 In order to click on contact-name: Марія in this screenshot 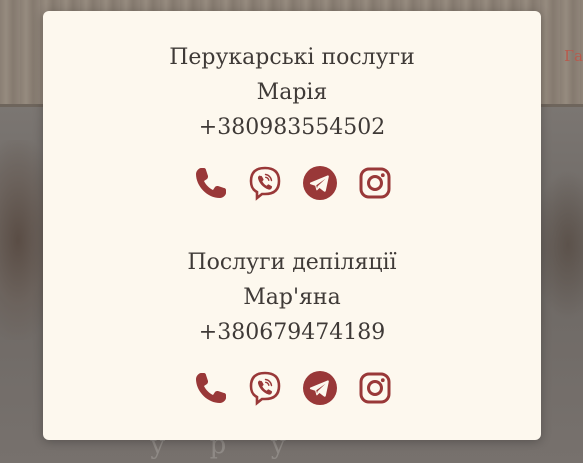, I will do `click(292, 92)`.